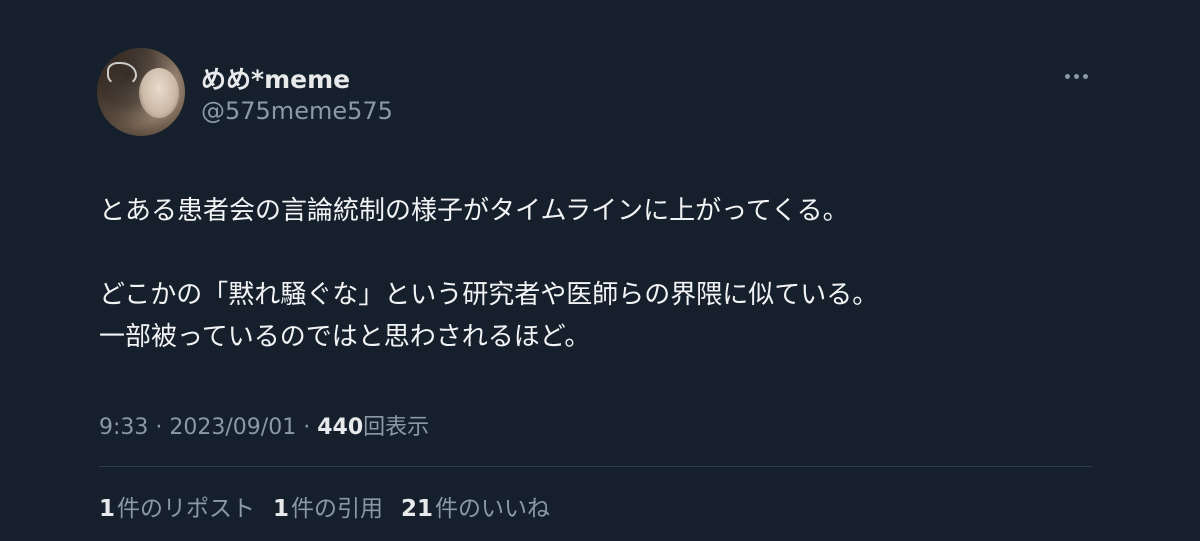  Describe the element at coordinates (122, 74) in the screenshot. I see `avatar-doodle` at that location.